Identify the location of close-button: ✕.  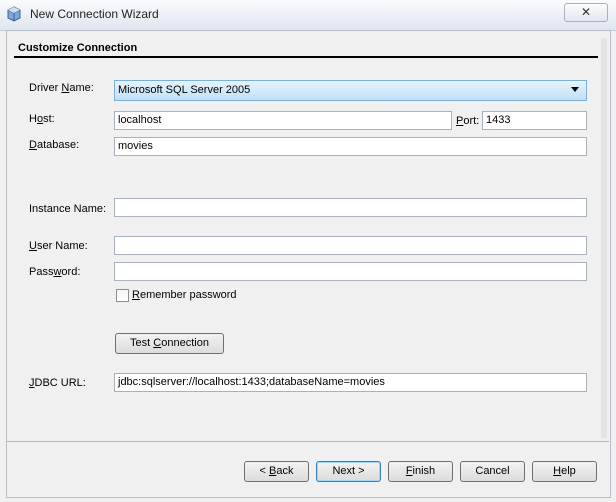
(586, 12).